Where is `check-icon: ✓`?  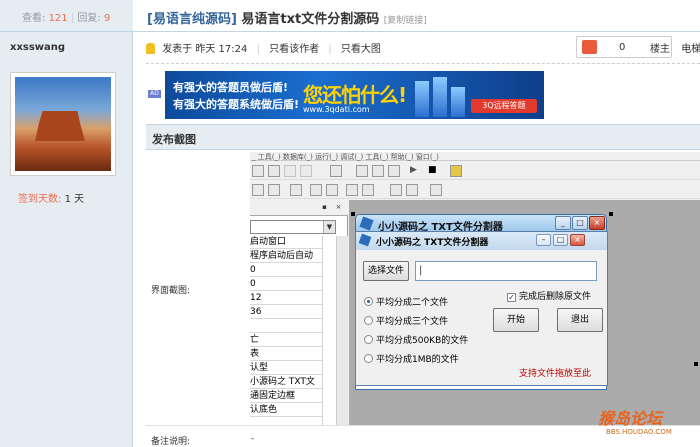
check-icon: ✓ is located at coordinates (511, 297).